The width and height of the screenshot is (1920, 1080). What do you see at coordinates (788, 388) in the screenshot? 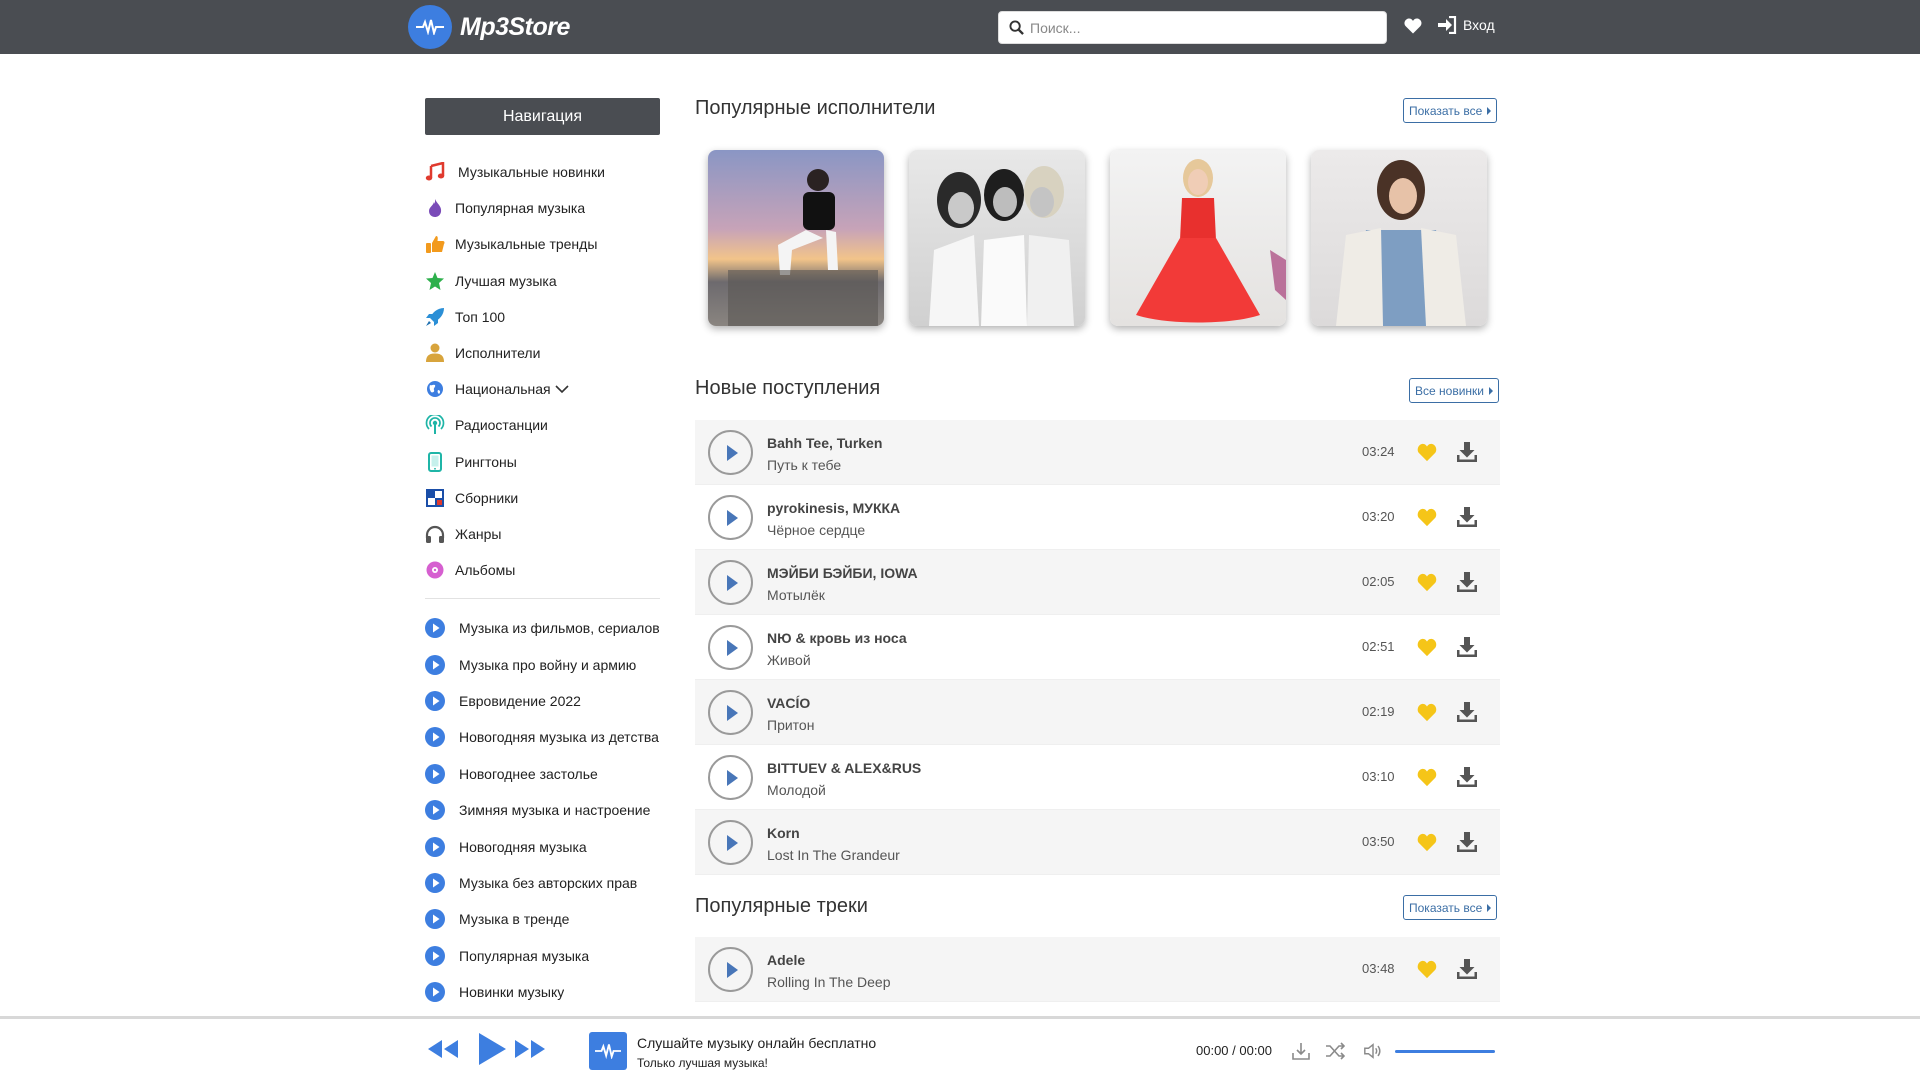
I see `new-arrivals-title: Новые поступления` at bounding box center [788, 388].